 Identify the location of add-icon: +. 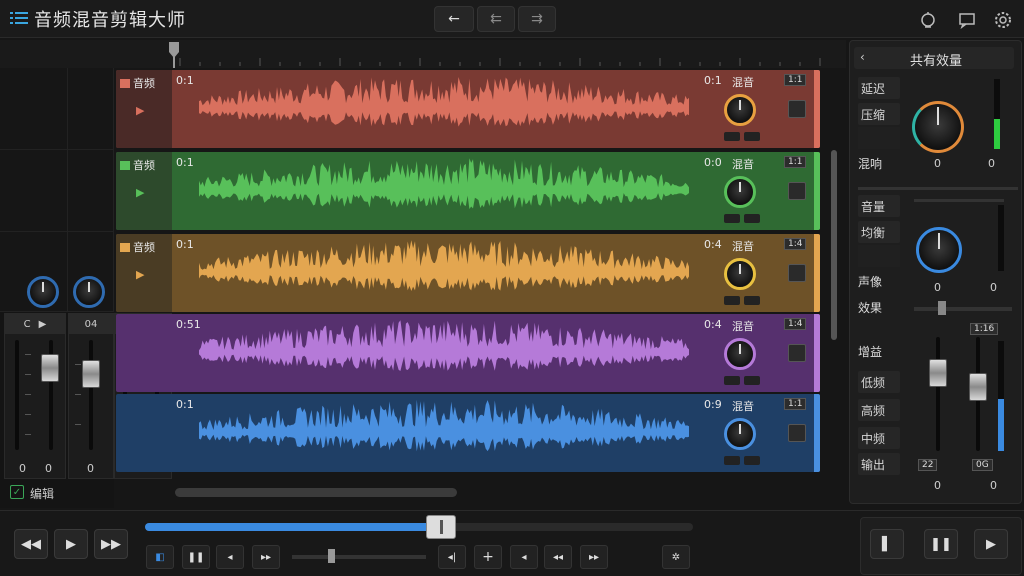
(488, 557).